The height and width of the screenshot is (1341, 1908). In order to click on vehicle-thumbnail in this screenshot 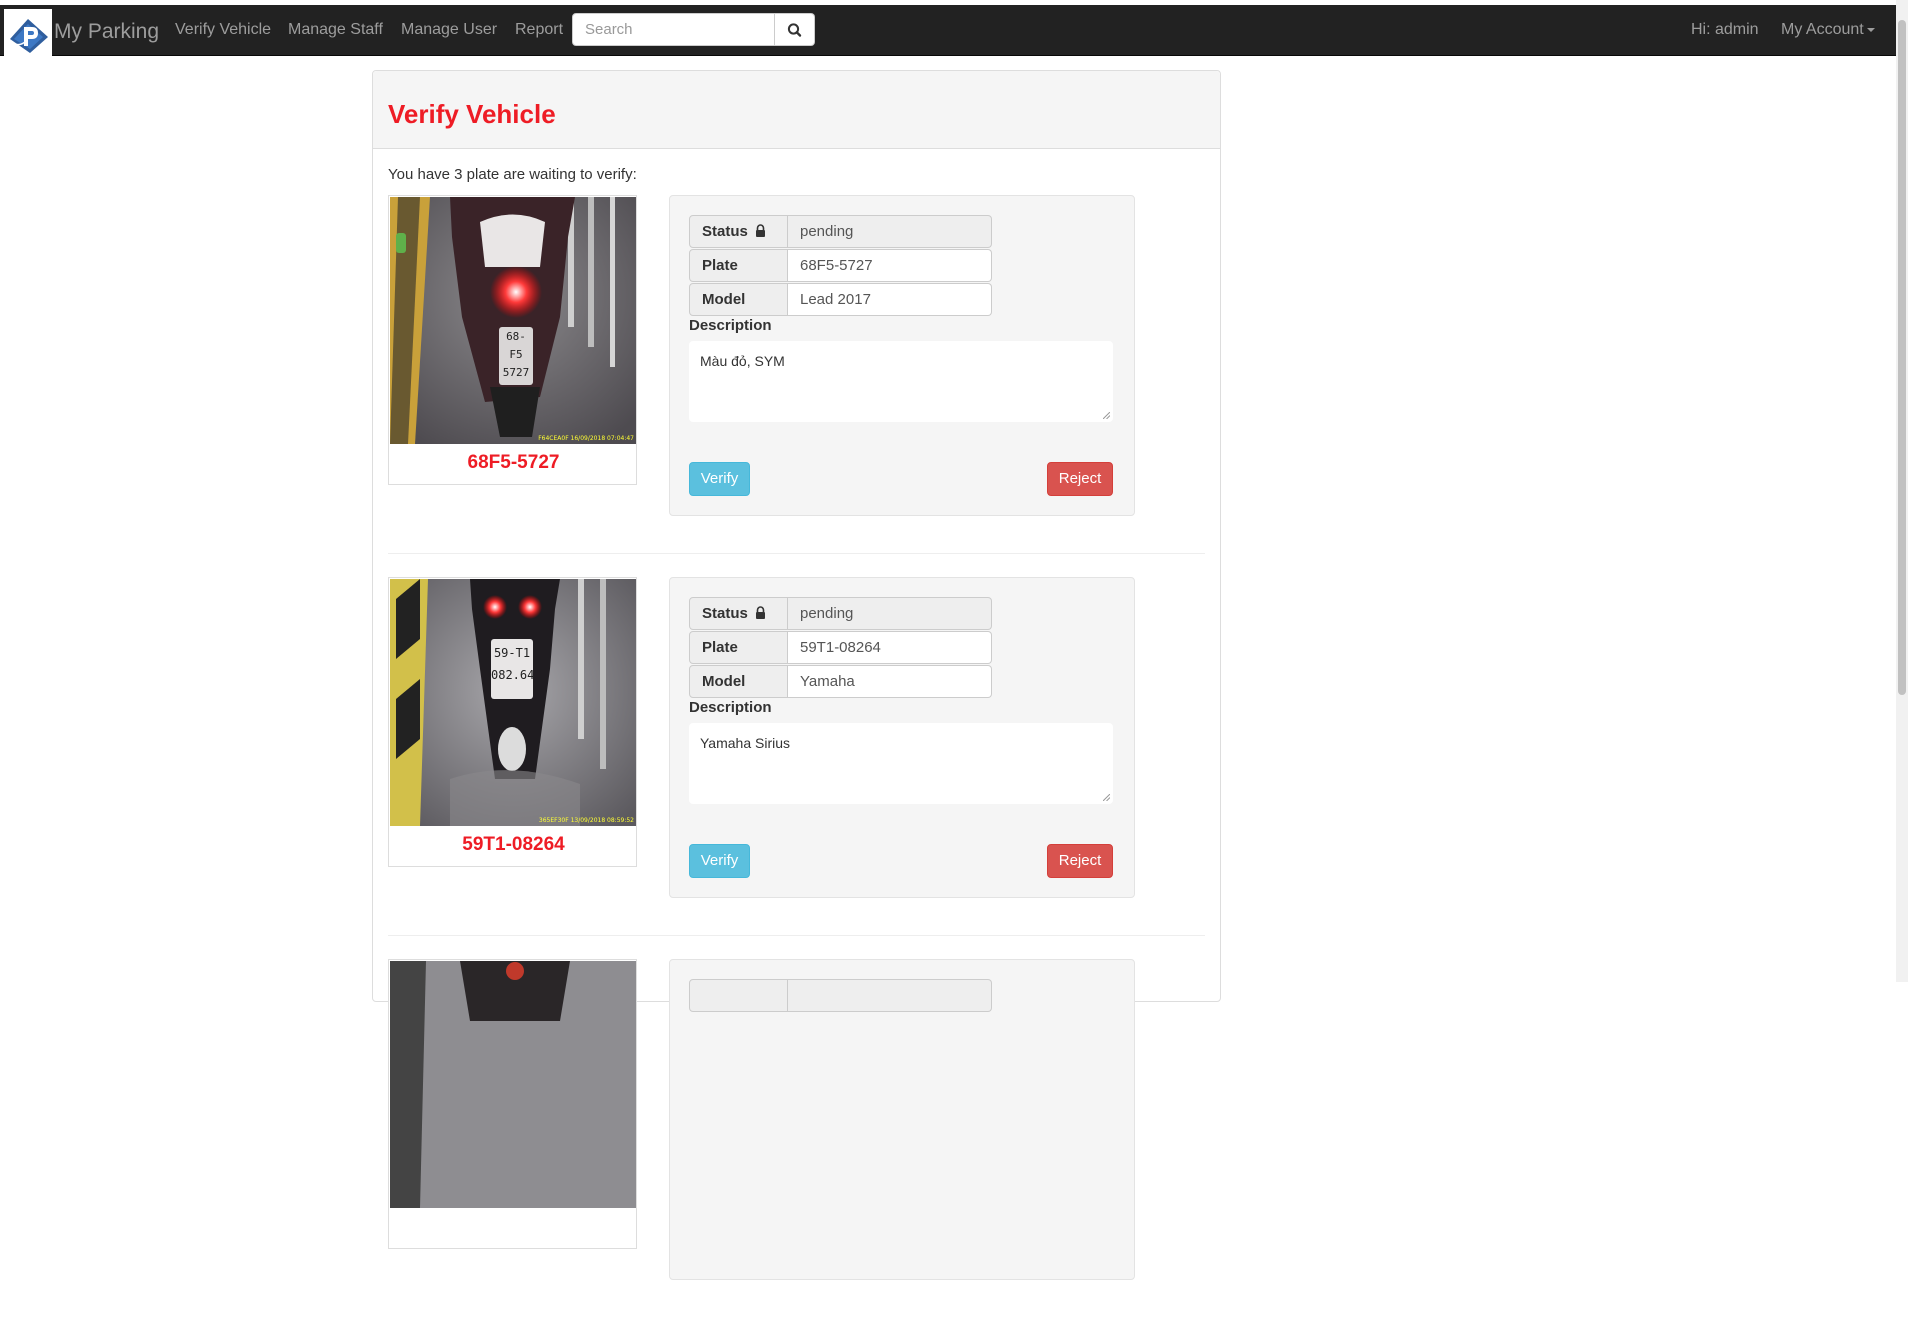, I will do `click(512, 1104)`.